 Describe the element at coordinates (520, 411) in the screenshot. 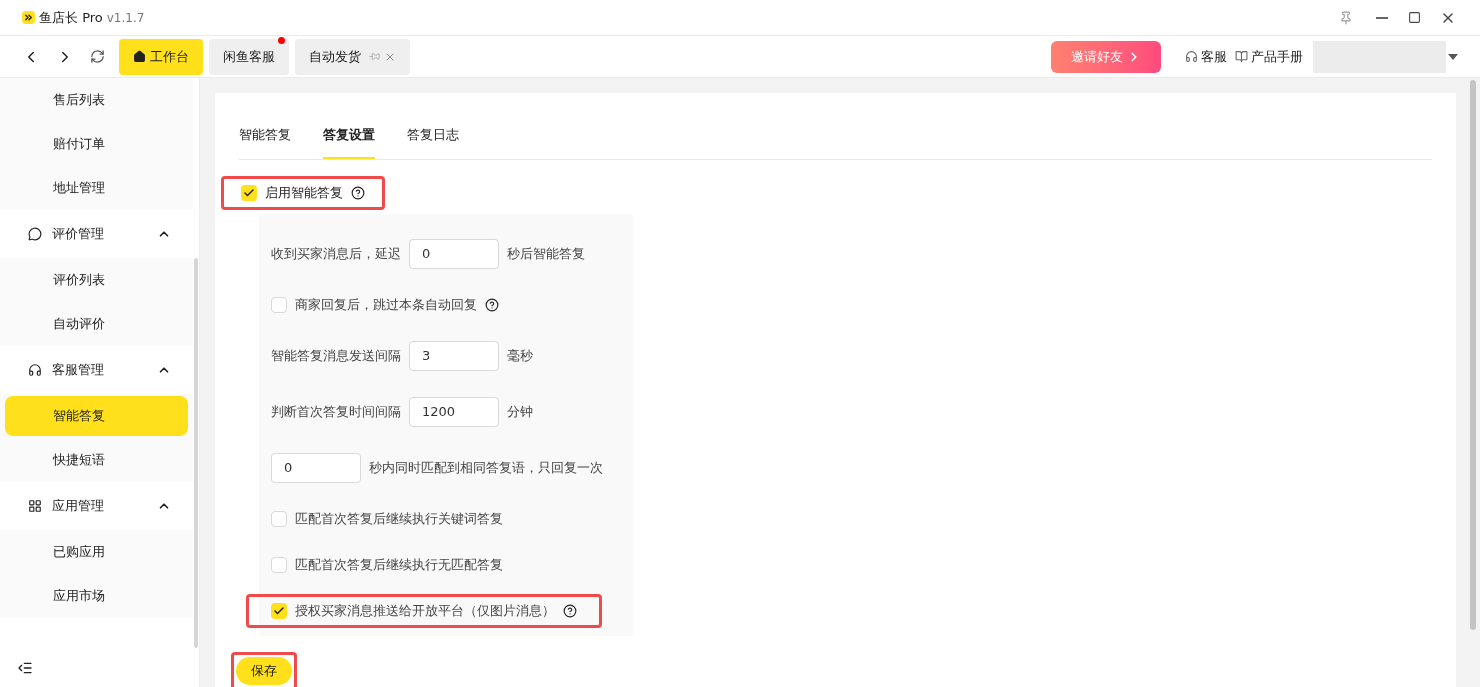

I see `setting-suffix: 分钟` at that location.